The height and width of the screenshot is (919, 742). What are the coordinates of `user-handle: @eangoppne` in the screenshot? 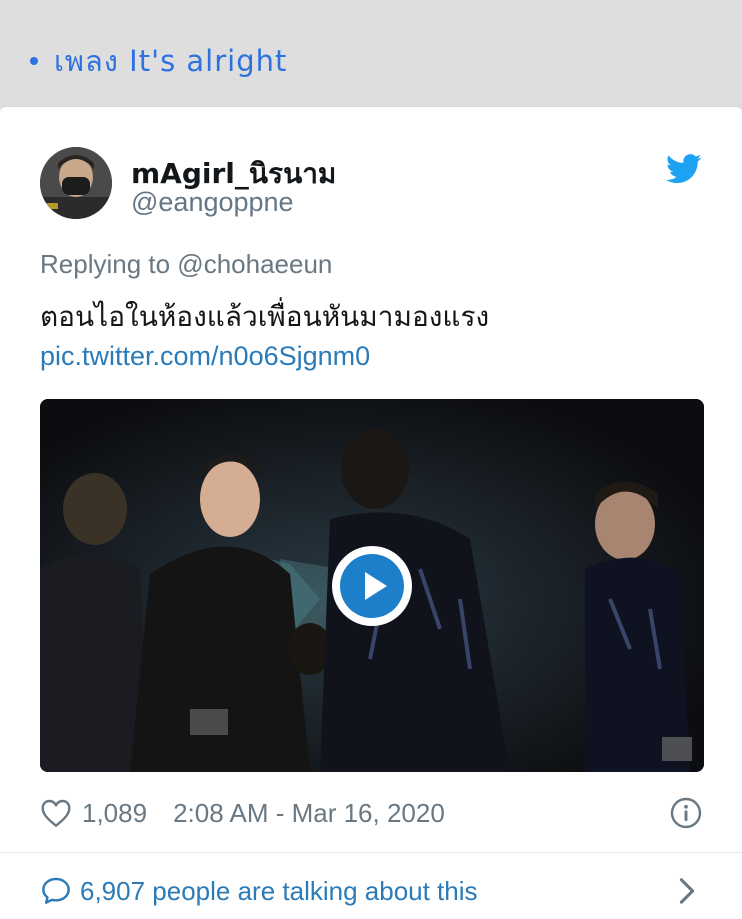 It's located at (212, 202).